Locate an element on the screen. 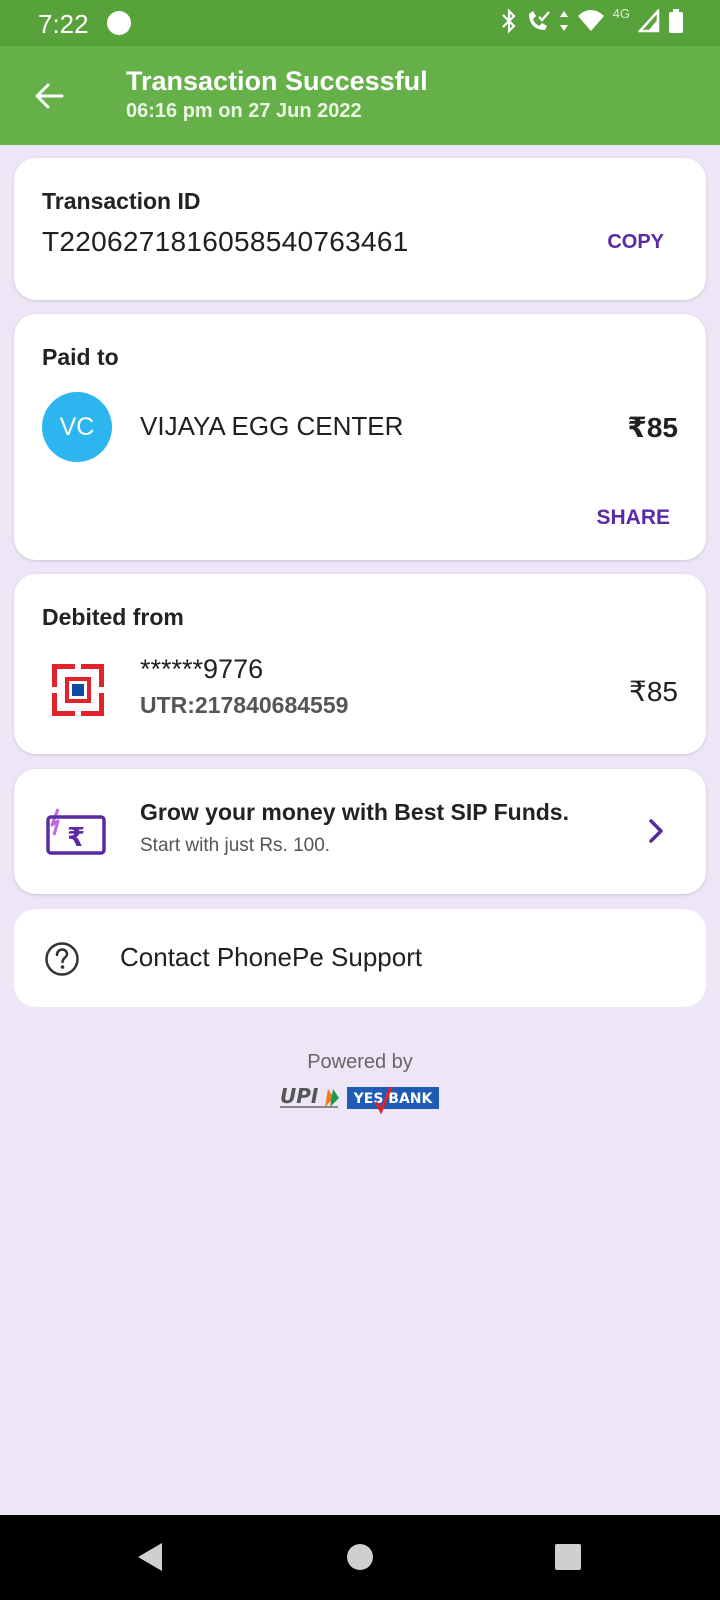 This screenshot has width=720, height=1600. promo-heading: Grow your money with Best SIP Funds. is located at coordinates (354, 812).